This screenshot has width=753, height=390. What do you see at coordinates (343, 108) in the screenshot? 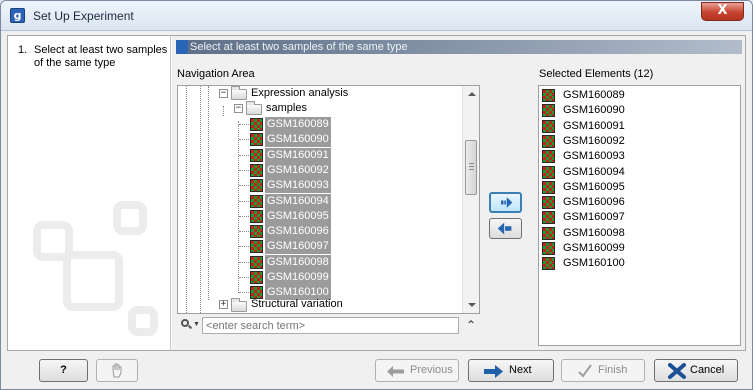
I see `tree-item-samples: − samples` at bounding box center [343, 108].